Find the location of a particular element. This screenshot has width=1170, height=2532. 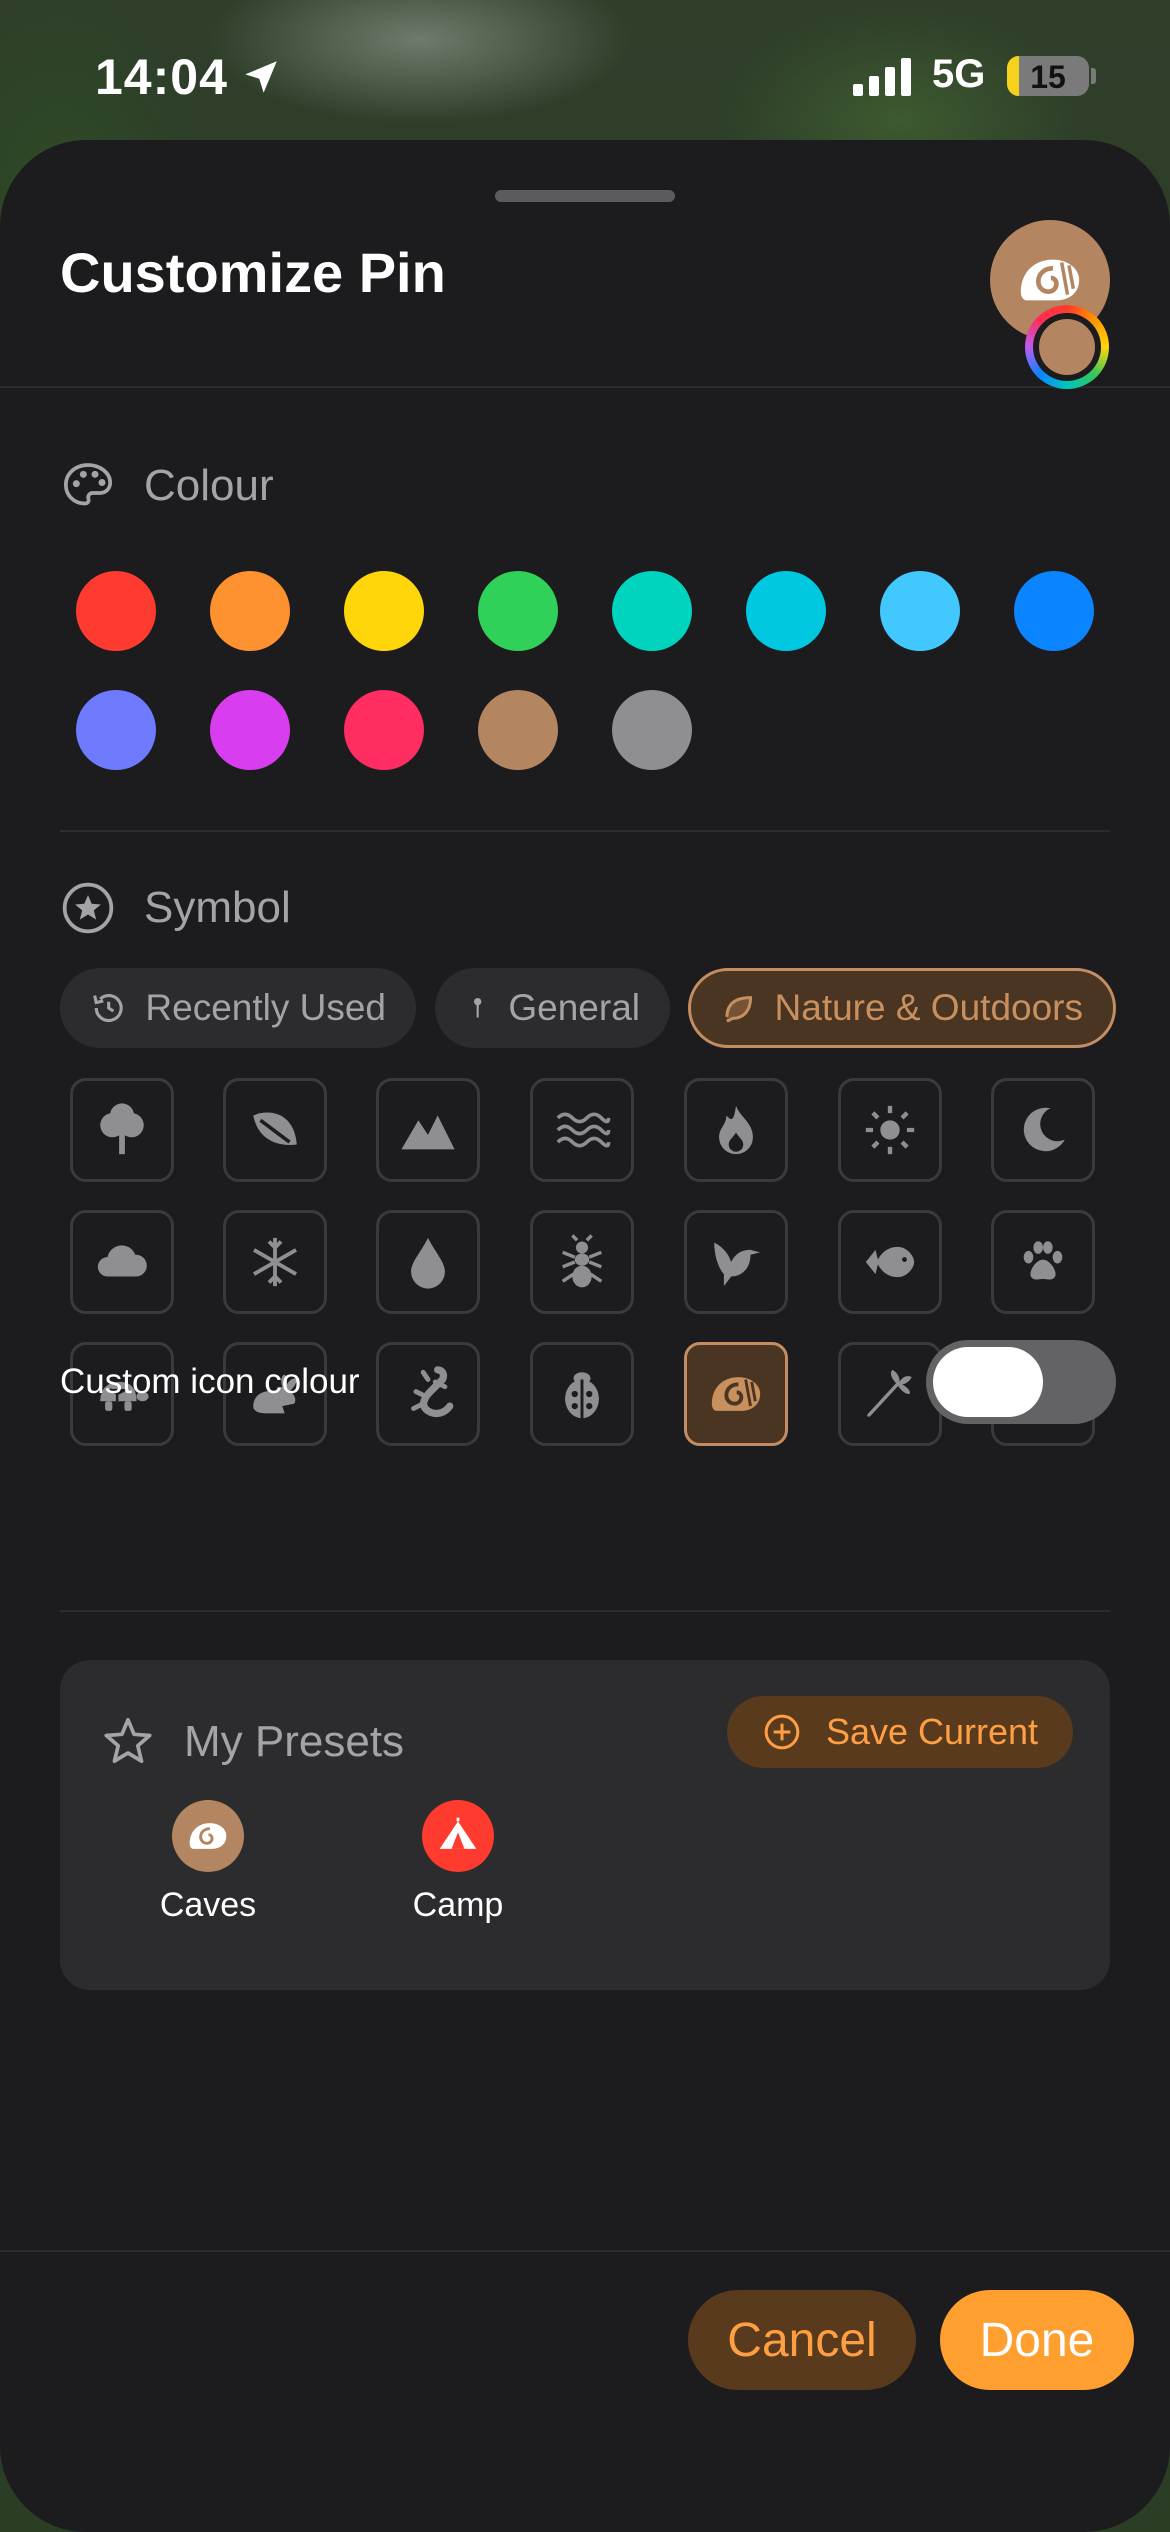

preset-label: Caves is located at coordinates (208, 1905).